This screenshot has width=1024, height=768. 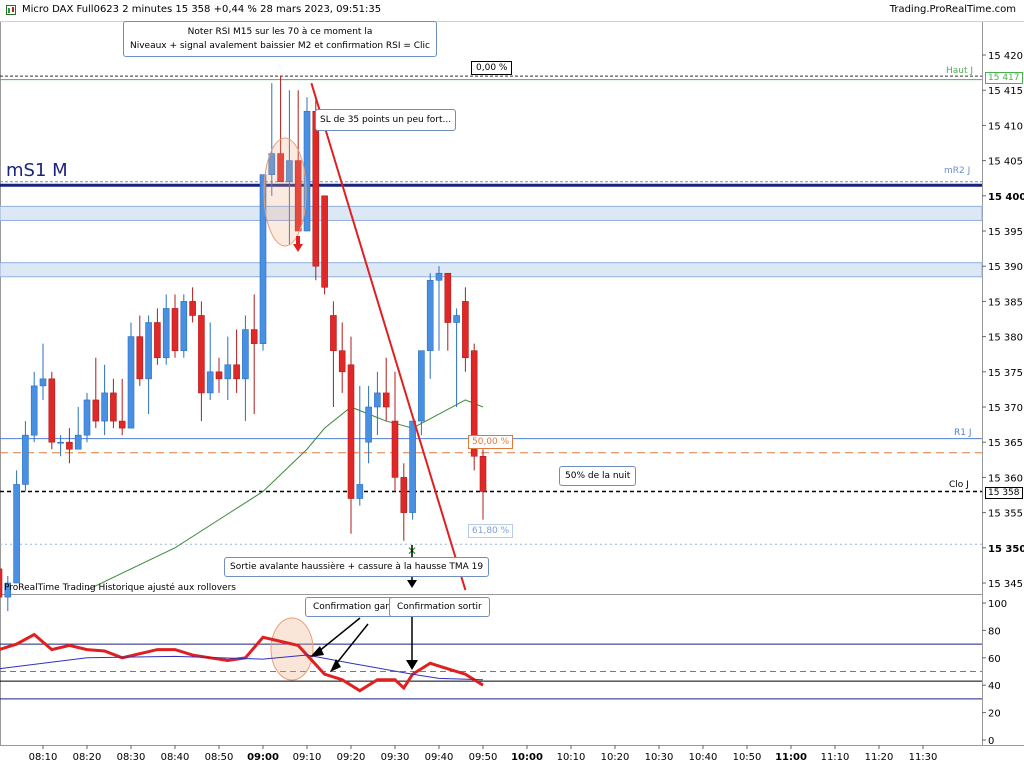 What do you see at coordinates (959, 485) in the screenshot?
I see `level-cloj: Clo J` at bounding box center [959, 485].